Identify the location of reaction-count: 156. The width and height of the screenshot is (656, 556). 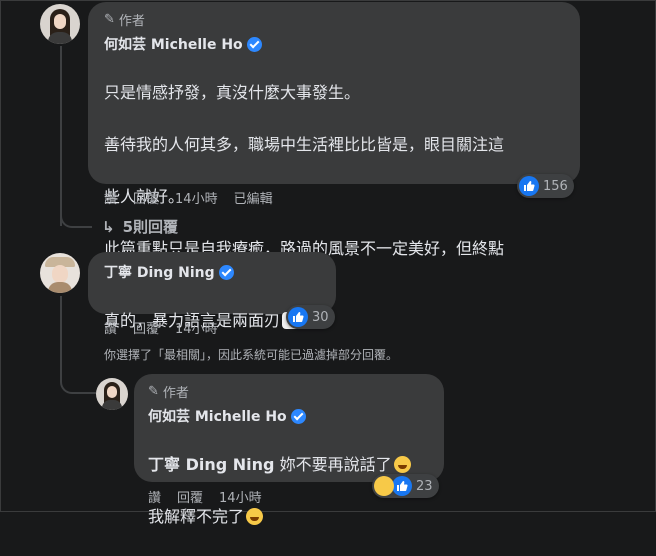
(555, 186).